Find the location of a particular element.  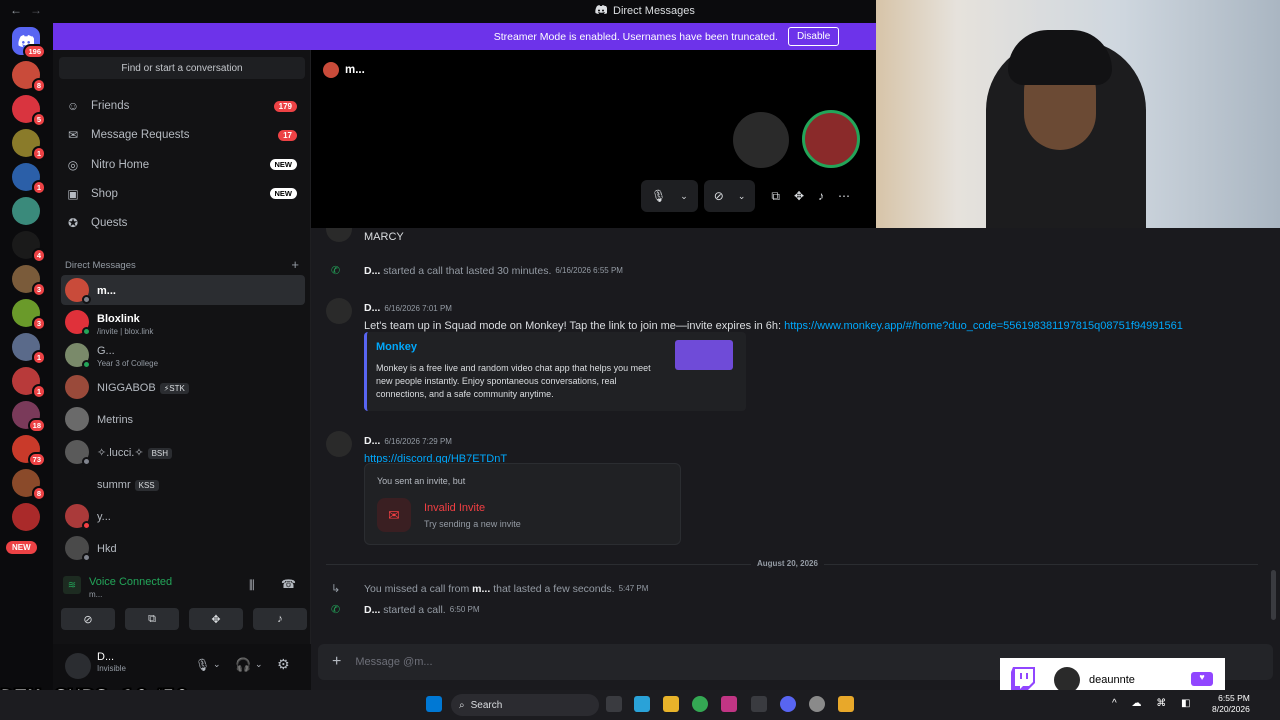

dm-name-row: NIGGABOB ⚡STK is located at coordinates (143, 387).